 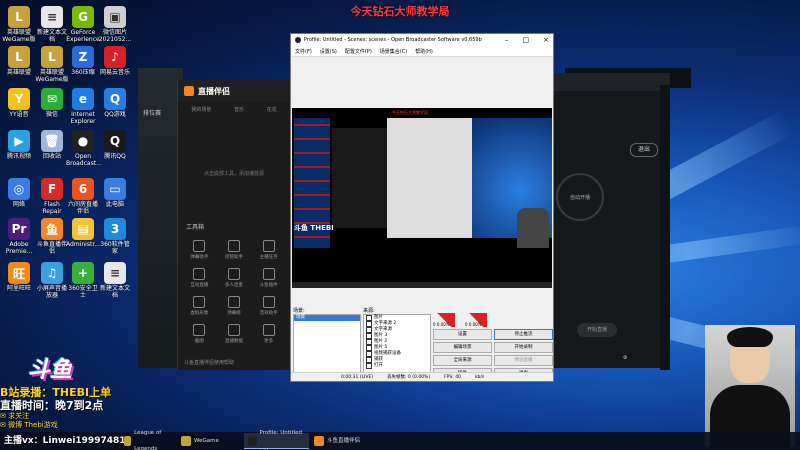 I want to click on toolbox-item: 直播数据, so click(x=234, y=334).